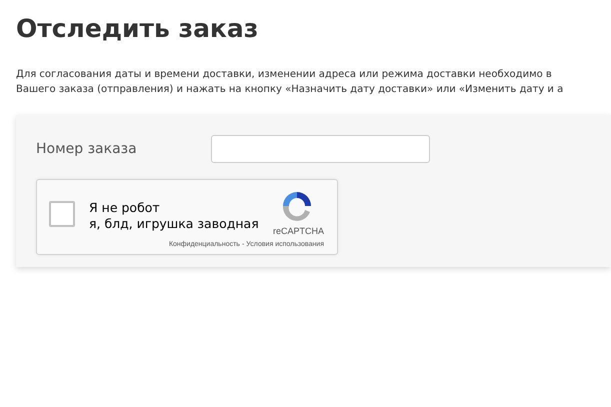 This screenshot has width=611, height=407. What do you see at coordinates (297, 206) in the screenshot?
I see `captcha-logo-icon` at bounding box center [297, 206].